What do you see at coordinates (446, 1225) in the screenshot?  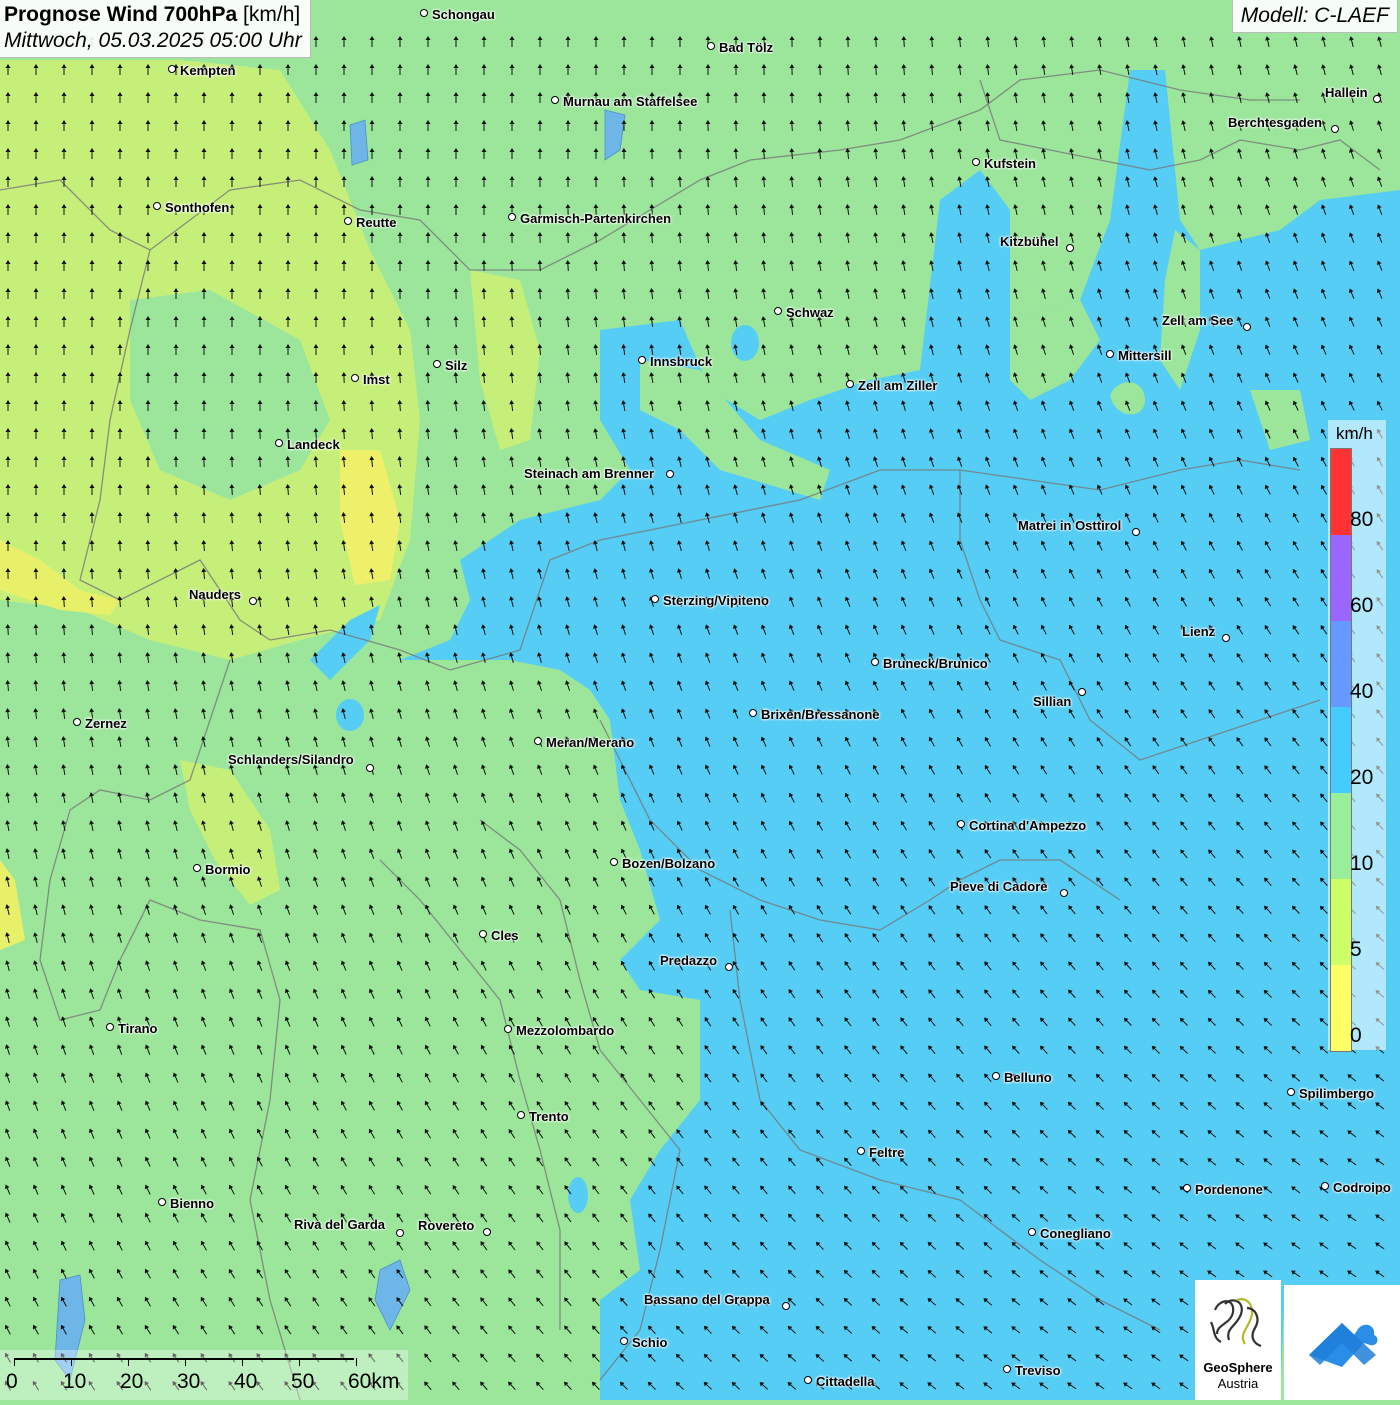 I see `city-label: Rovereto` at bounding box center [446, 1225].